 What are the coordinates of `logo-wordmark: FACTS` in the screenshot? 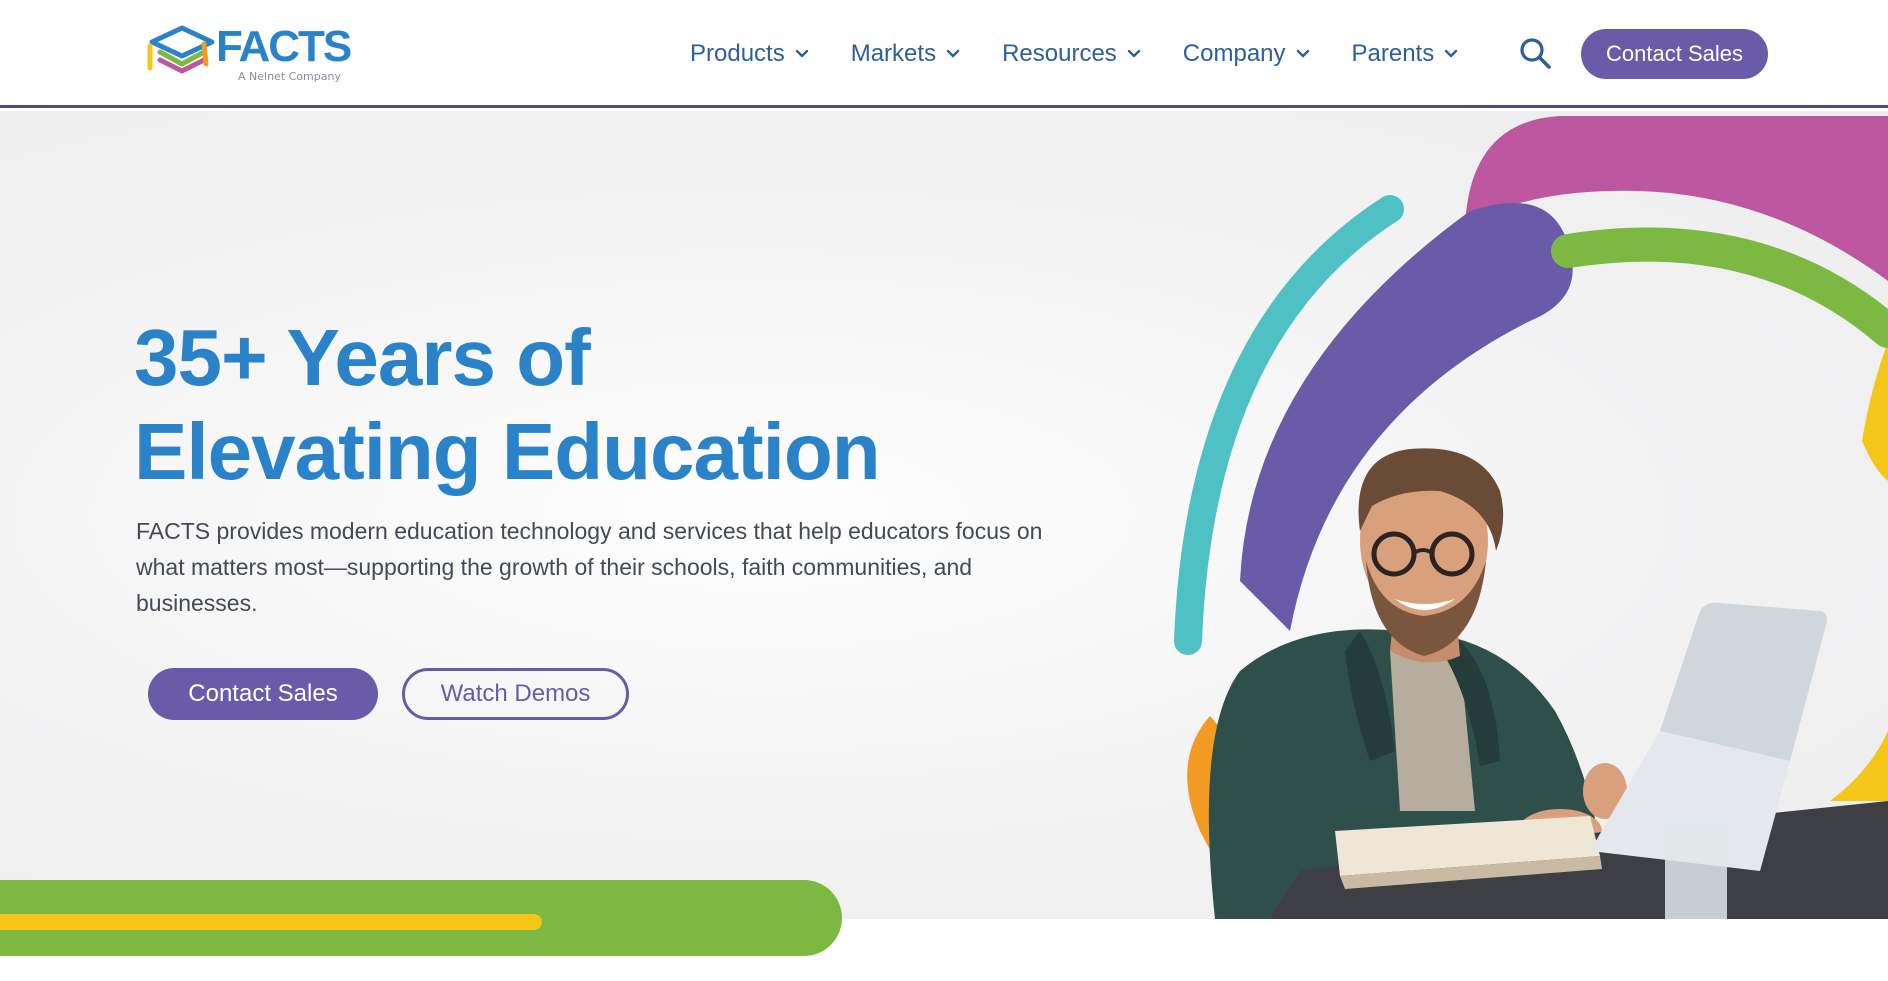 It's located at (284, 46).